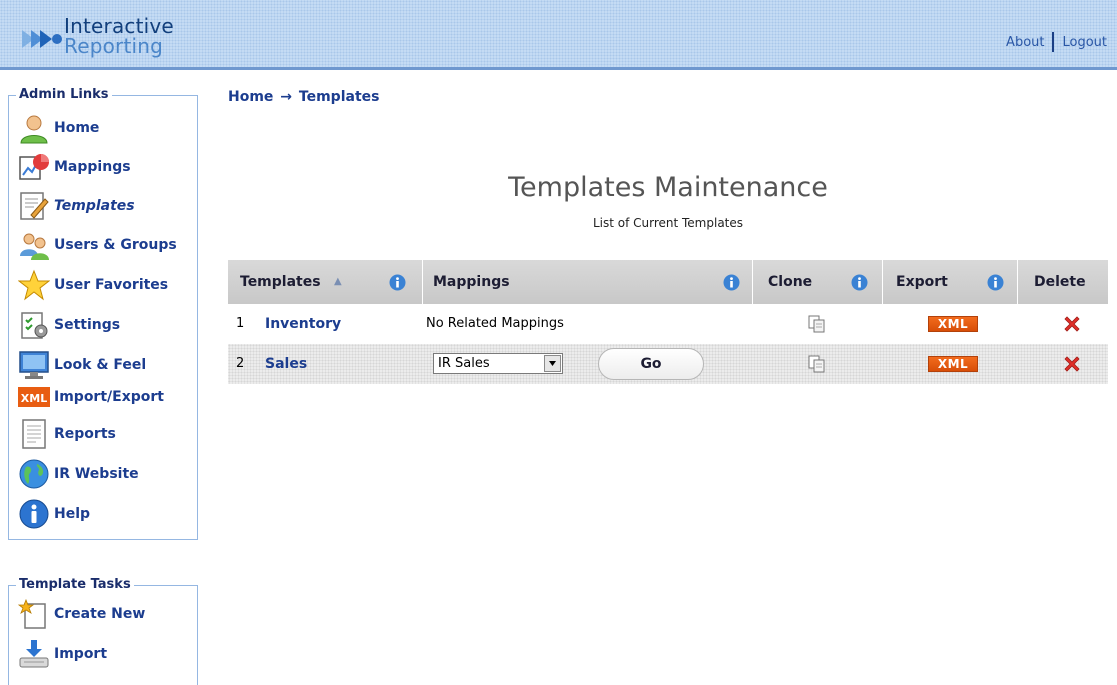 Image resolution: width=1117 pixels, height=685 pixels. Describe the element at coordinates (1084, 42) in the screenshot. I see `logout-link: Logout` at that location.